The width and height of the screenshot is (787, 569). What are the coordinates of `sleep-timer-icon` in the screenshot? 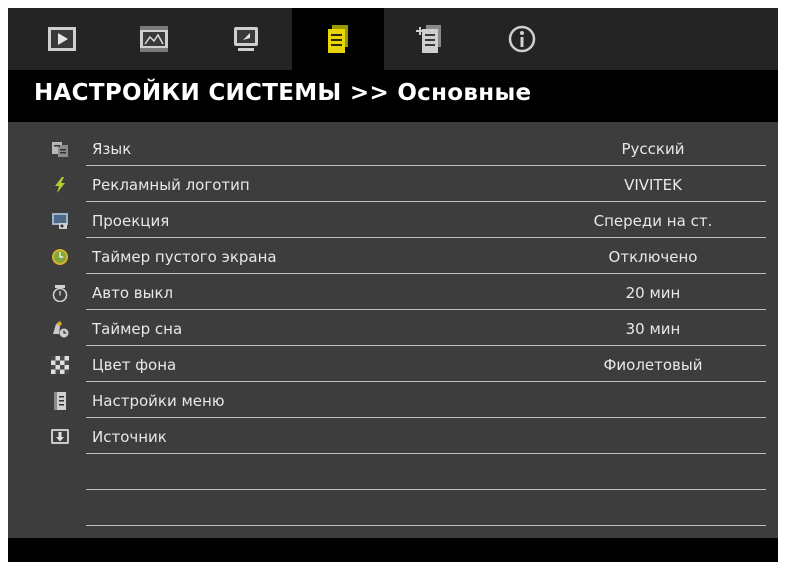 It's located at (61, 329).